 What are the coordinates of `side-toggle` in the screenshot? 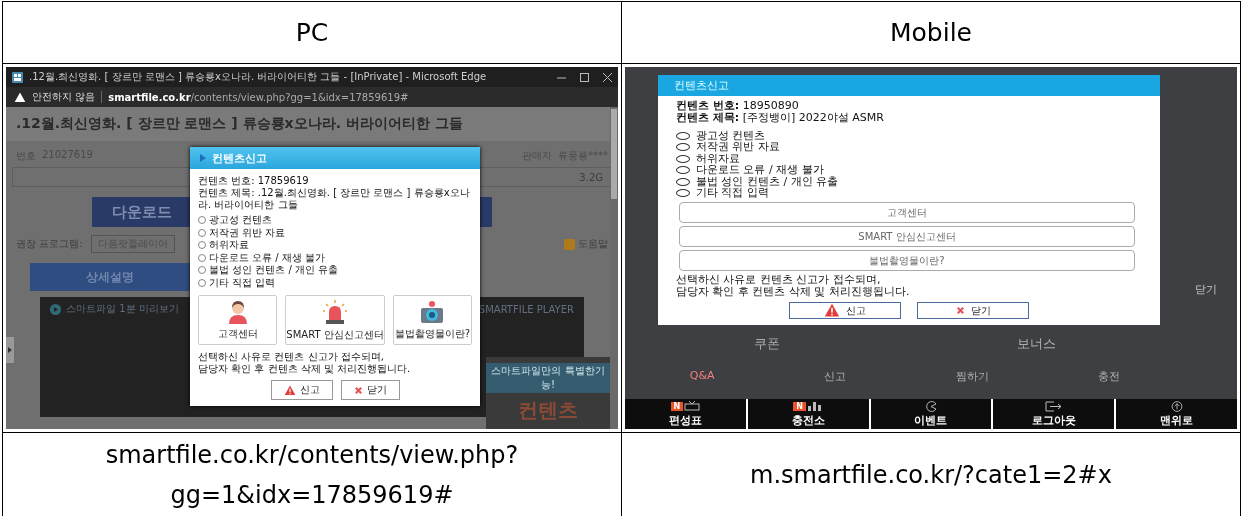 It's located at (10, 350).